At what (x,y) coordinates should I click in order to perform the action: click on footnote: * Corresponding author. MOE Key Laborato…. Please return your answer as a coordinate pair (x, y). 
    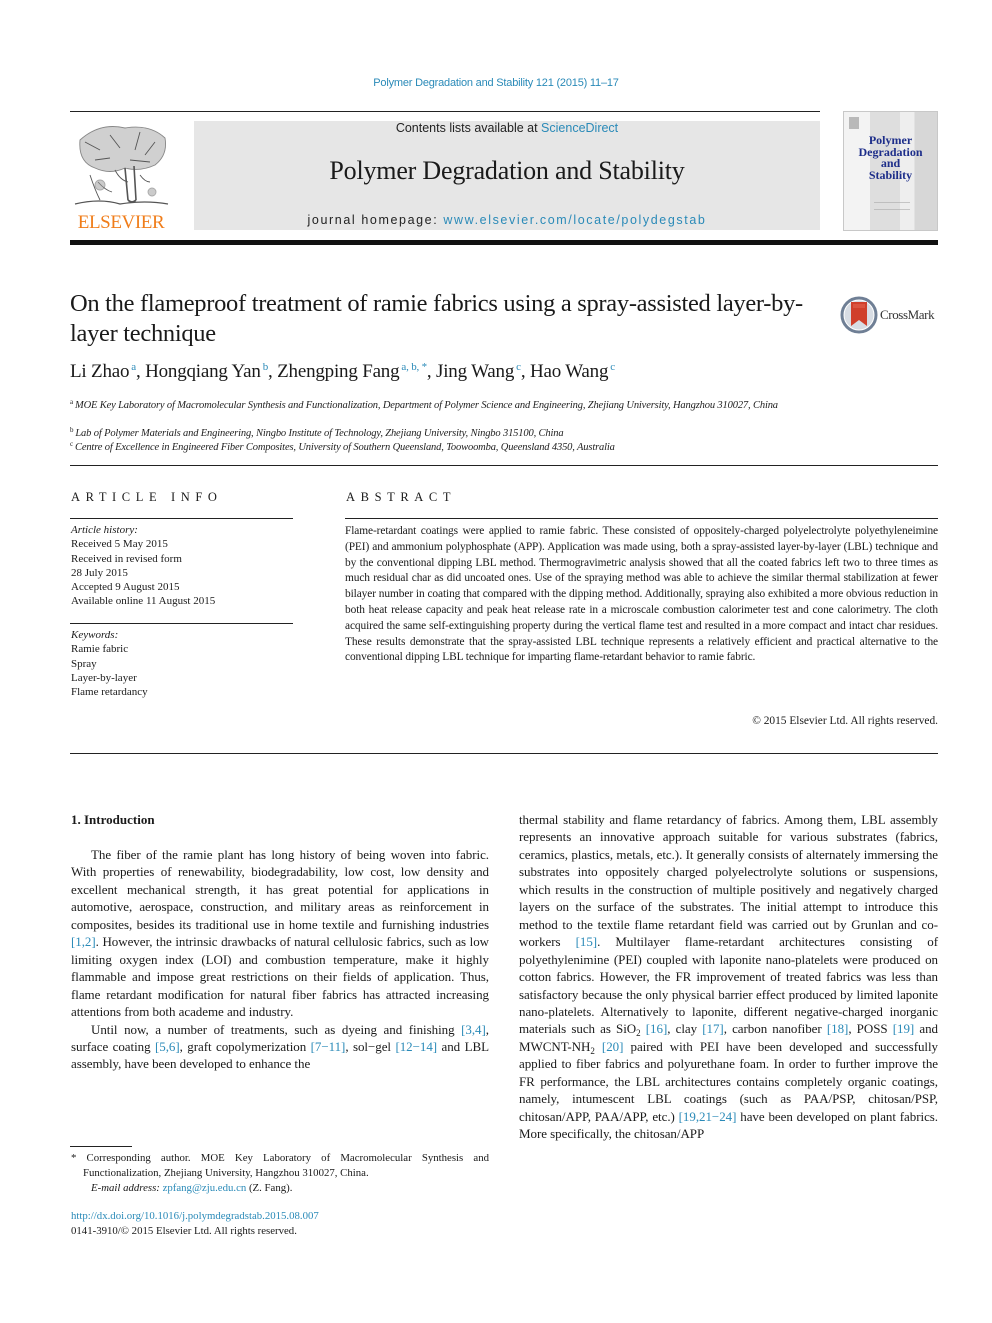
    Looking at the image, I should click on (280, 1173).